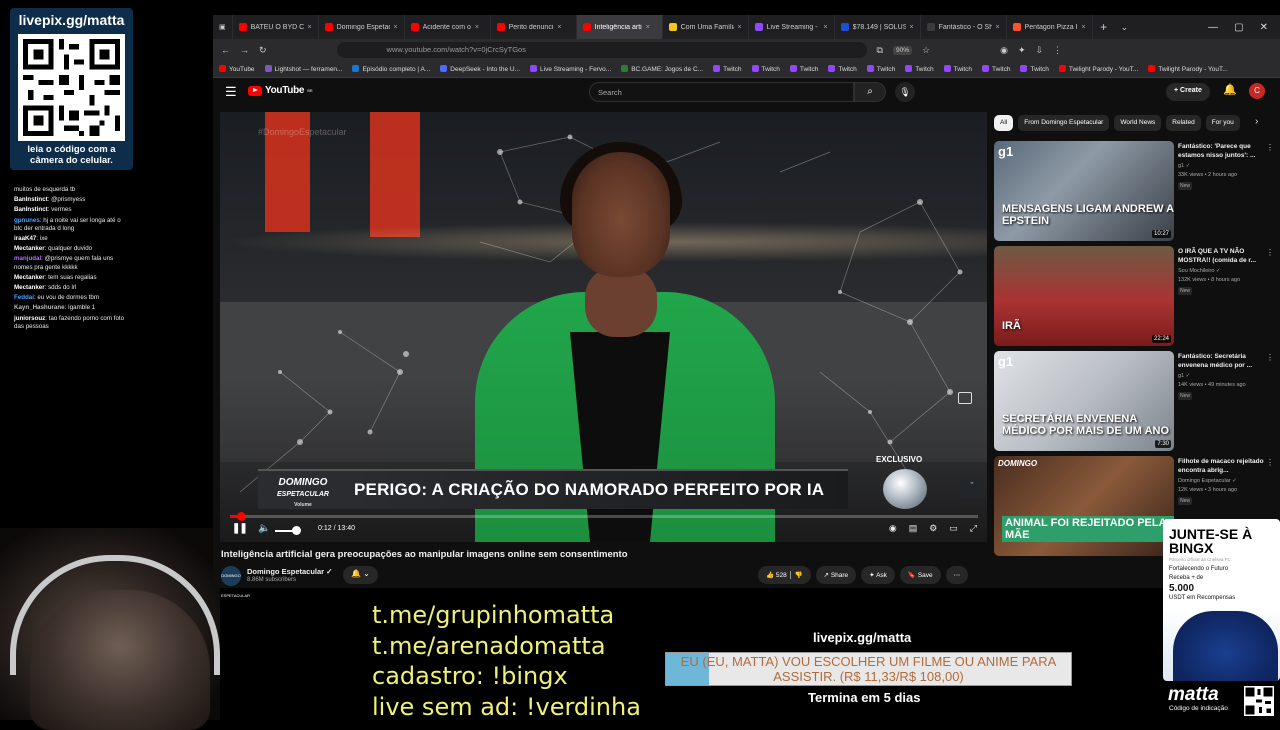 This screenshot has height=730, width=1280. What do you see at coordinates (244, 50) in the screenshot?
I see `forward-icon: →` at bounding box center [244, 50].